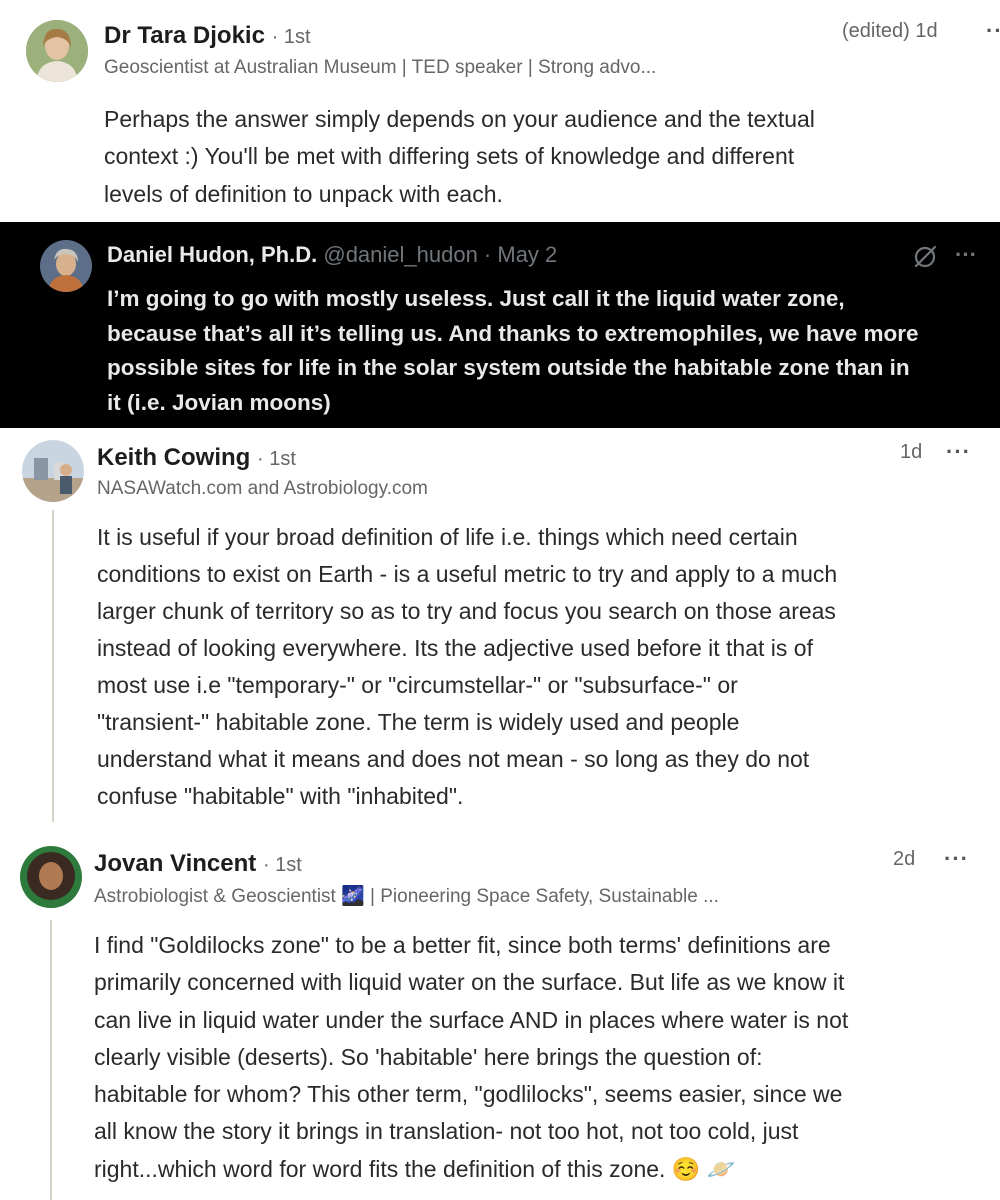 This screenshot has width=1000, height=1200. What do you see at coordinates (925, 259) in the screenshot?
I see `grok-icon` at bounding box center [925, 259].